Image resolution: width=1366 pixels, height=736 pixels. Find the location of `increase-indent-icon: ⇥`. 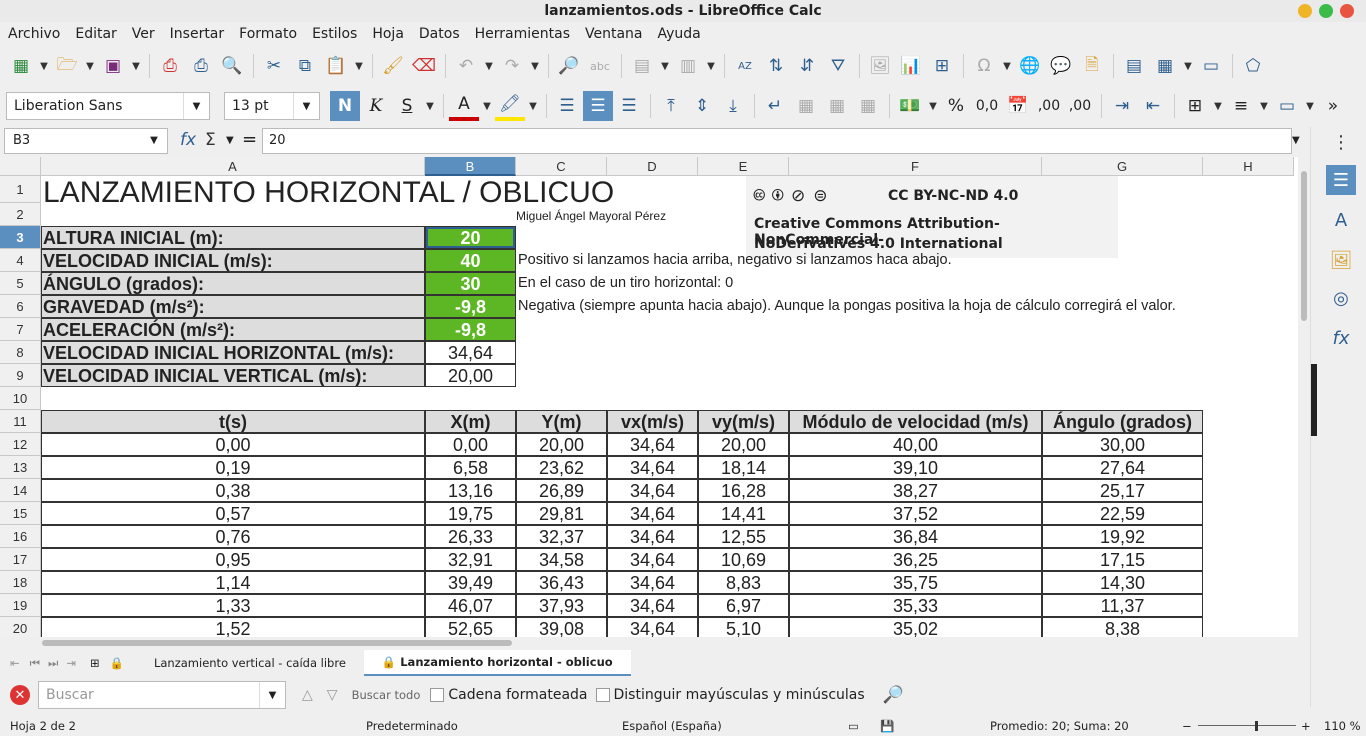

increase-indent-icon: ⇥ is located at coordinates (1122, 106).